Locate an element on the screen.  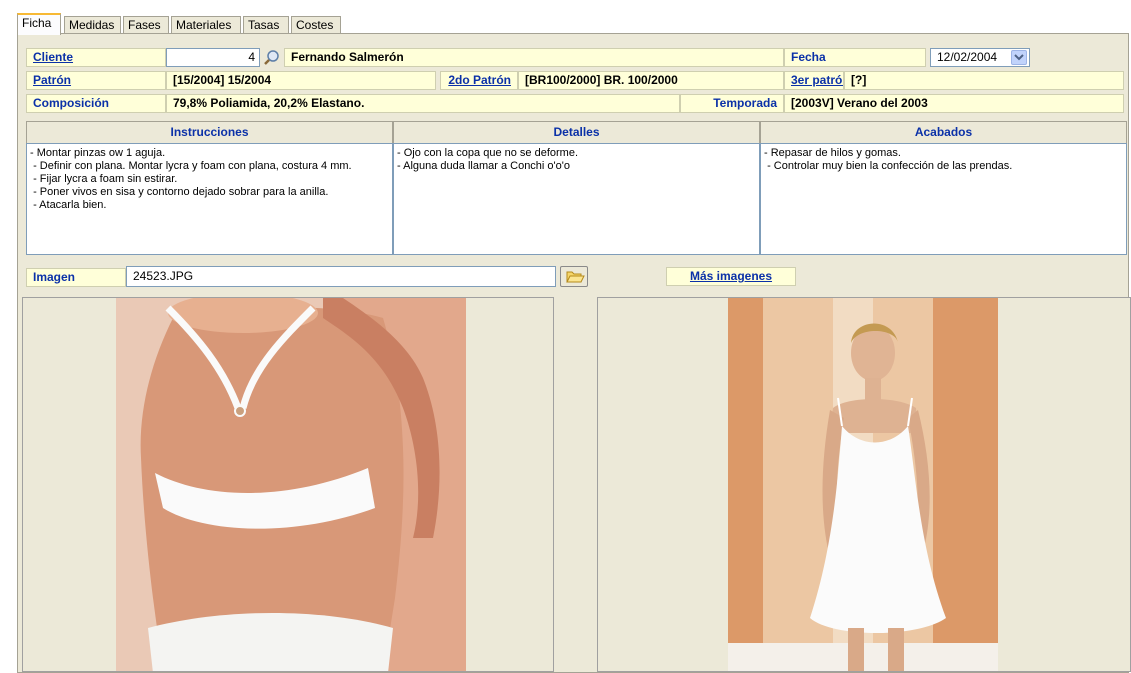
tab-tasas: Tasas is located at coordinates (266, 25).